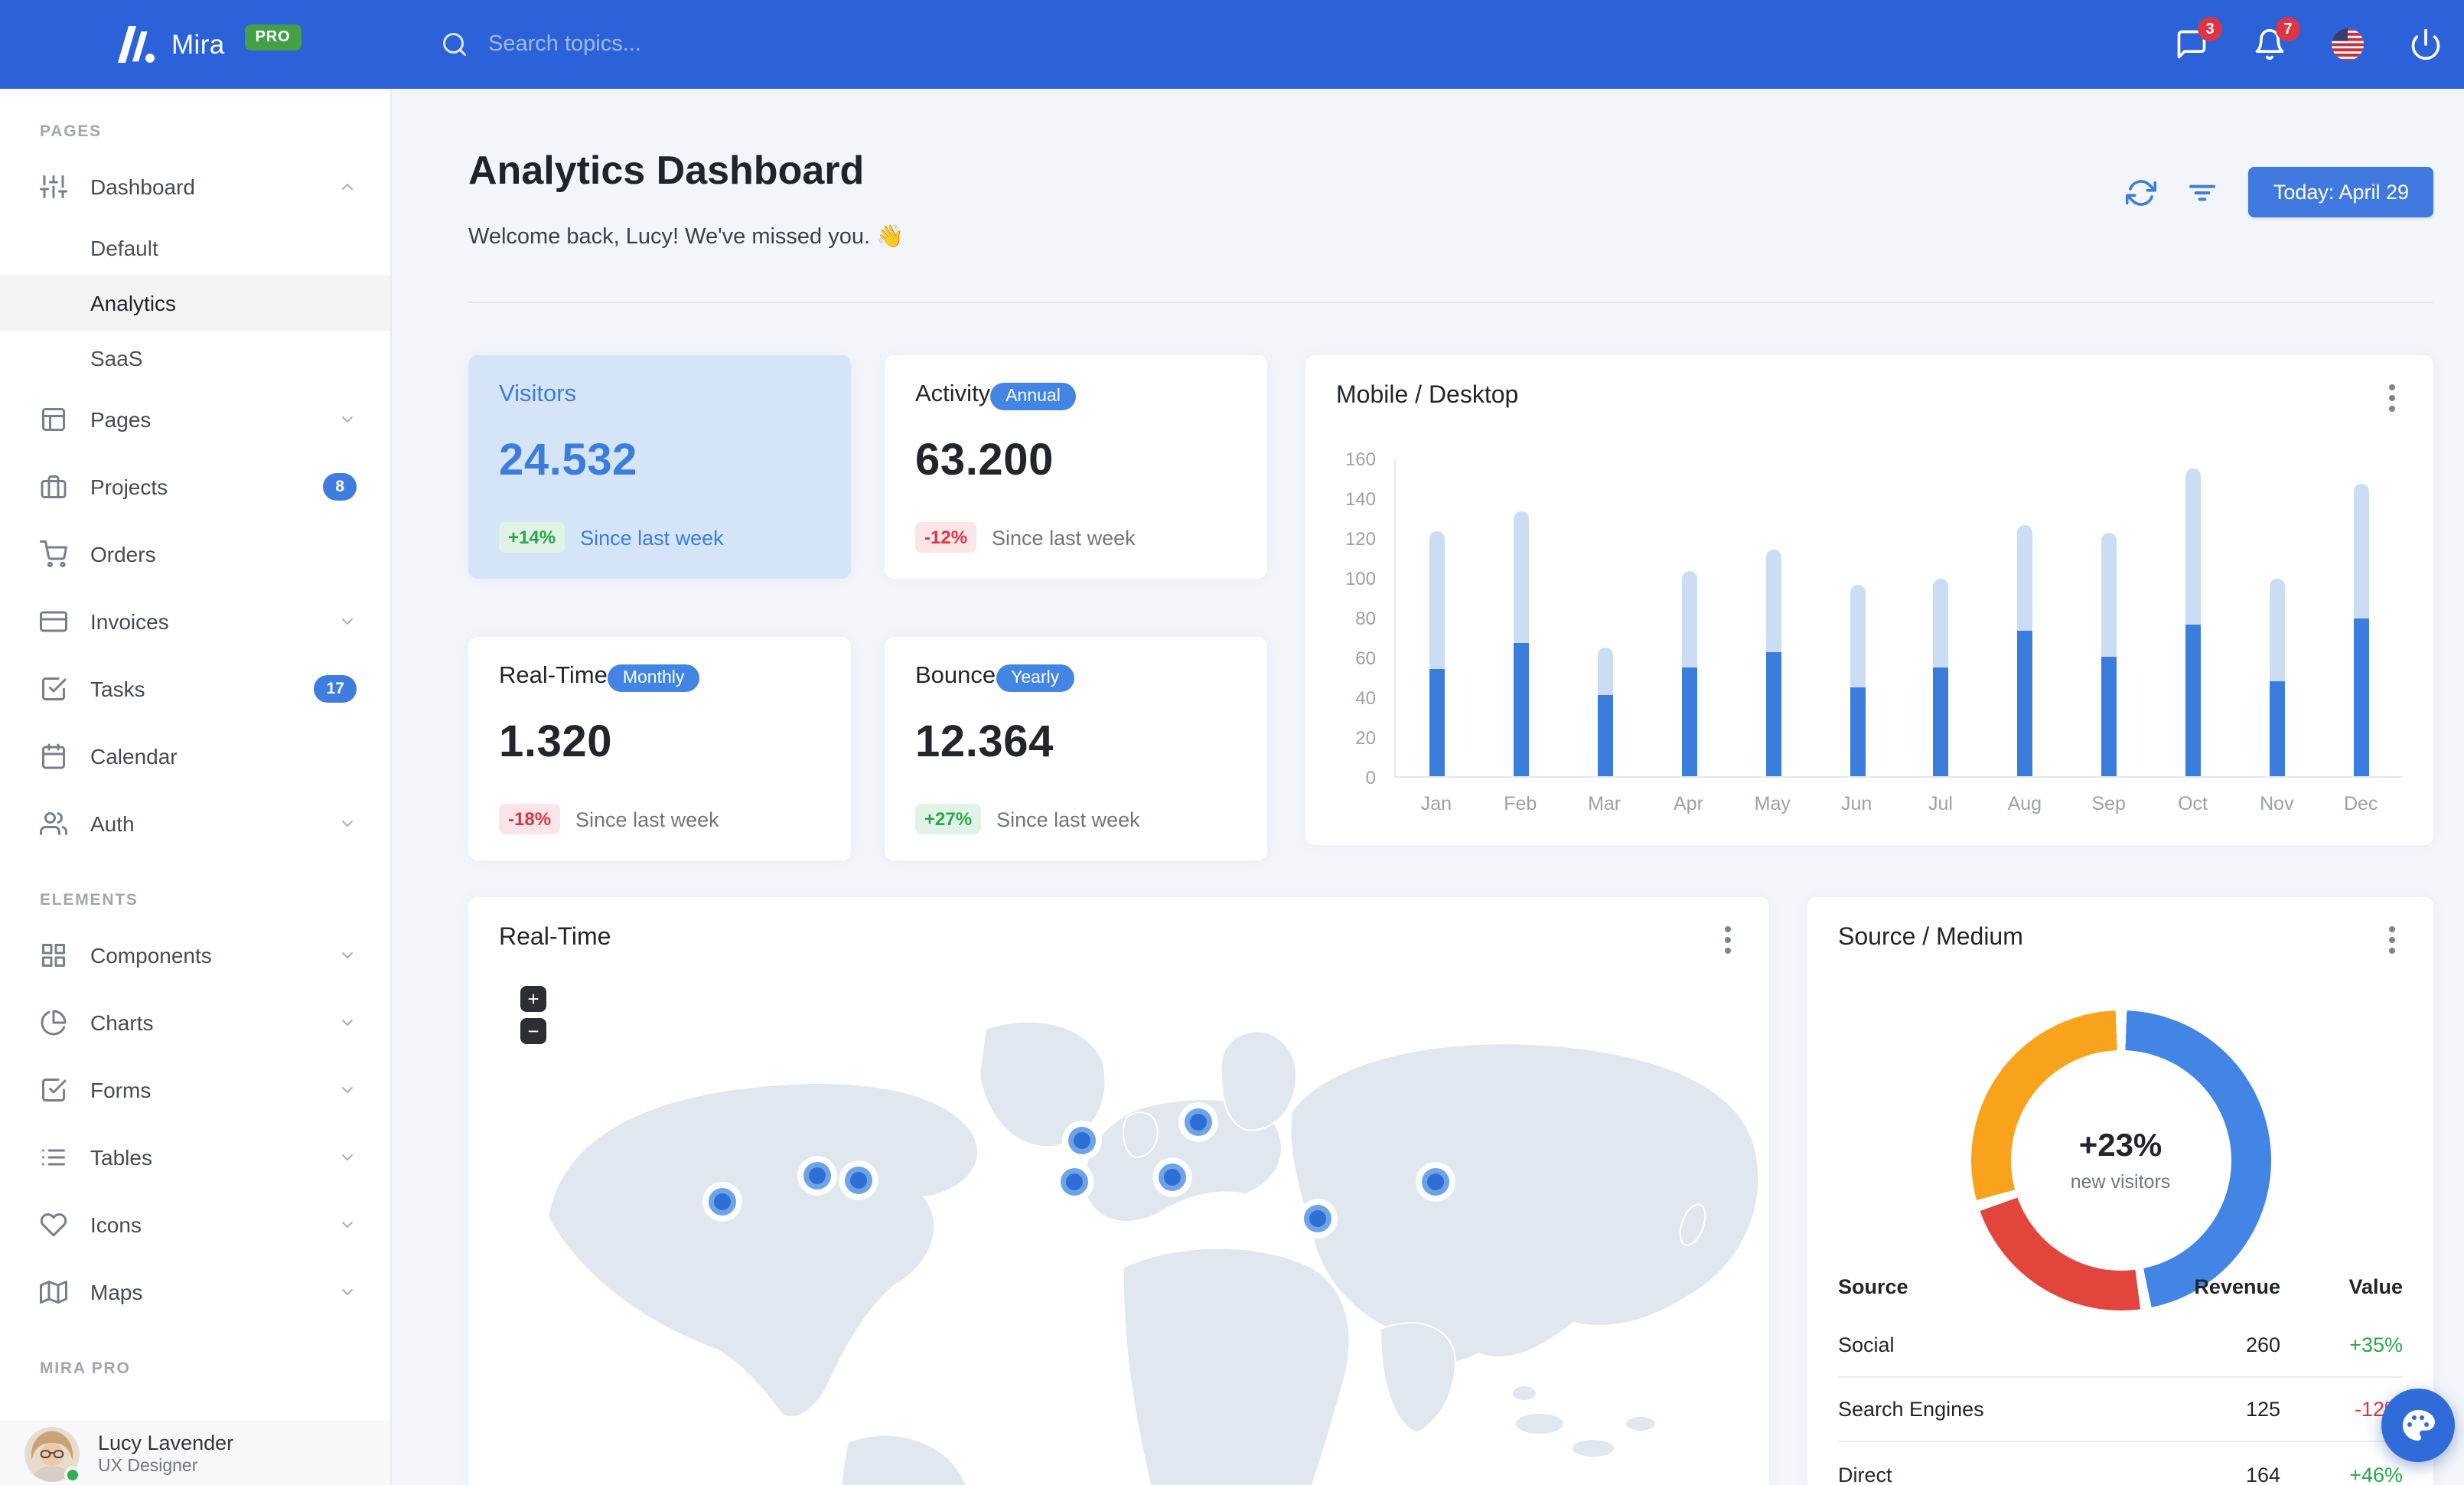 This screenshot has width=2464, height=1485. Describe the element at coordinates (54, 1225) in the screenshot. I see `heart-icon` at that location.